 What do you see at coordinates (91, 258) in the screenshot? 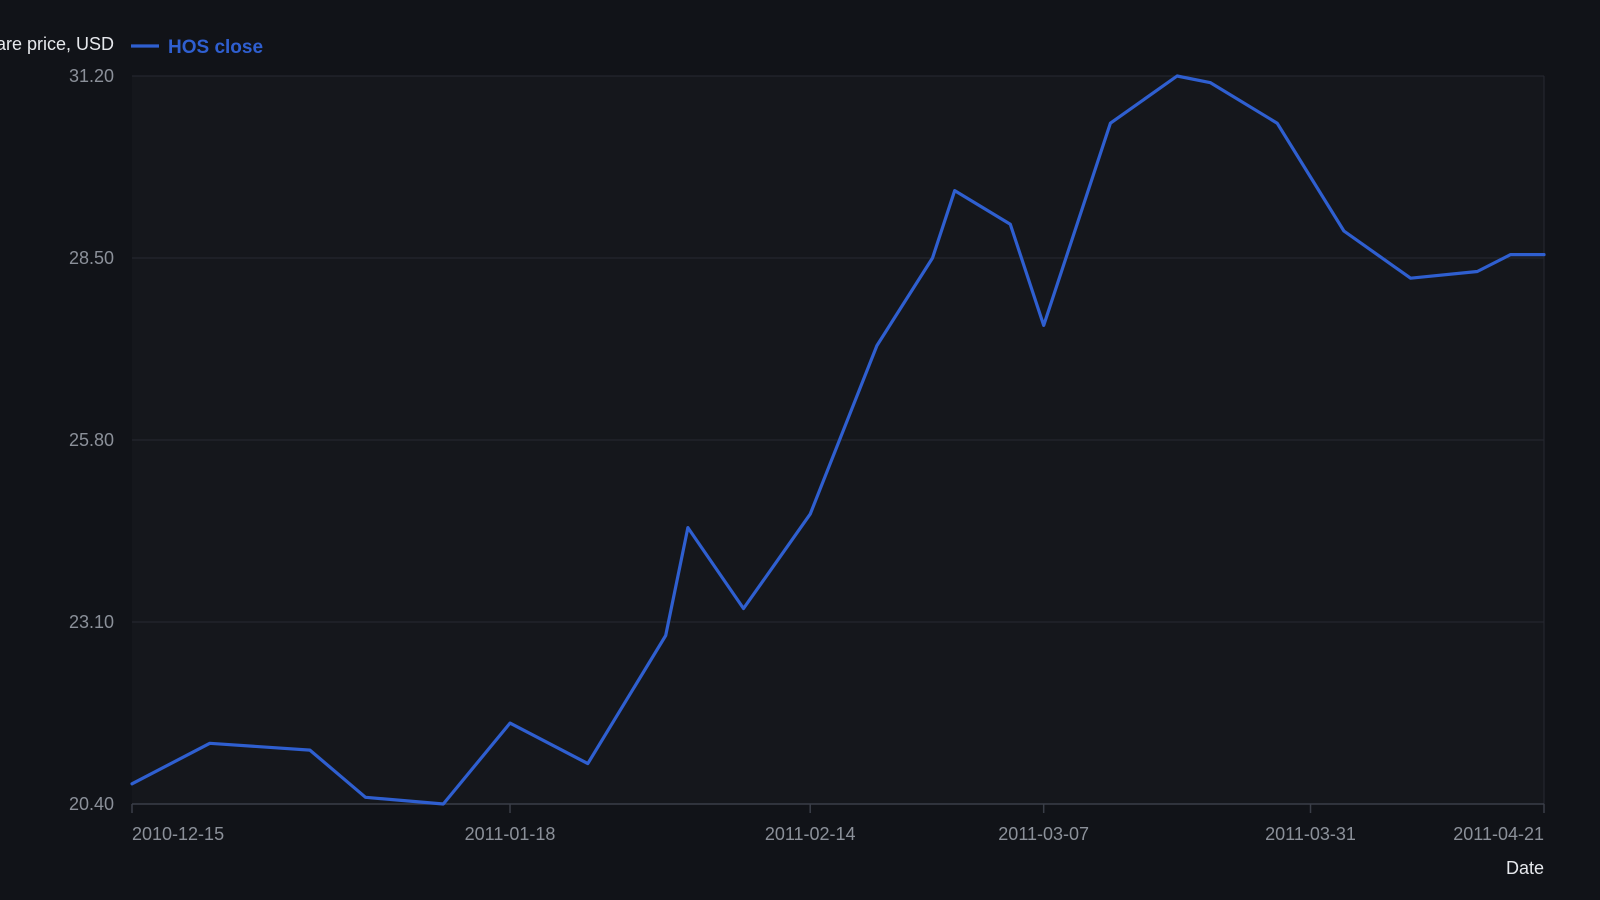
I see `y-tick-label: 28.50` at bounding box center [91, 258].